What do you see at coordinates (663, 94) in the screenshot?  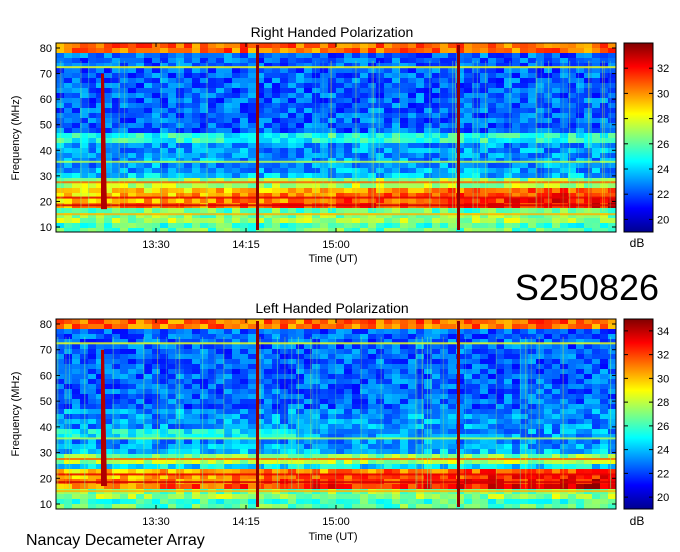 I see `colorbar-tick-label: 30` at bounding box center [663, 94].